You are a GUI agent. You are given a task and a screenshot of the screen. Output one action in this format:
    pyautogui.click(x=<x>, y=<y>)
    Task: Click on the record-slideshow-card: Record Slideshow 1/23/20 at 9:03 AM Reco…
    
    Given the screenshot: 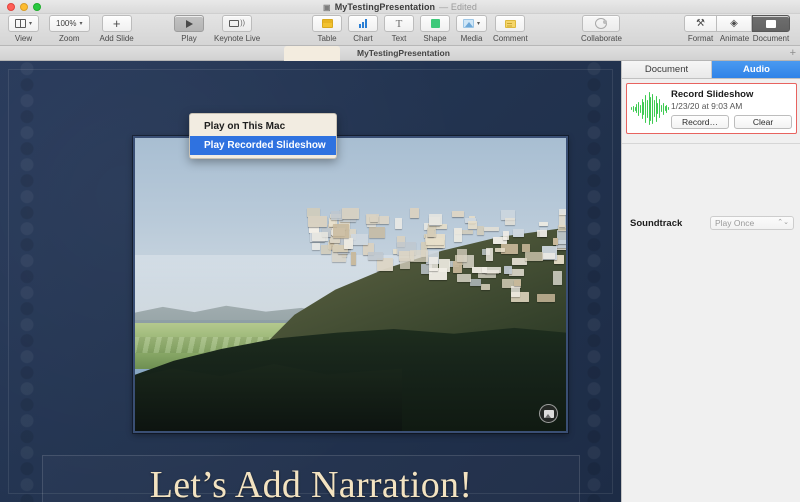 What is the action you would take?
    pyautogui.click(x=711, y=108)
    